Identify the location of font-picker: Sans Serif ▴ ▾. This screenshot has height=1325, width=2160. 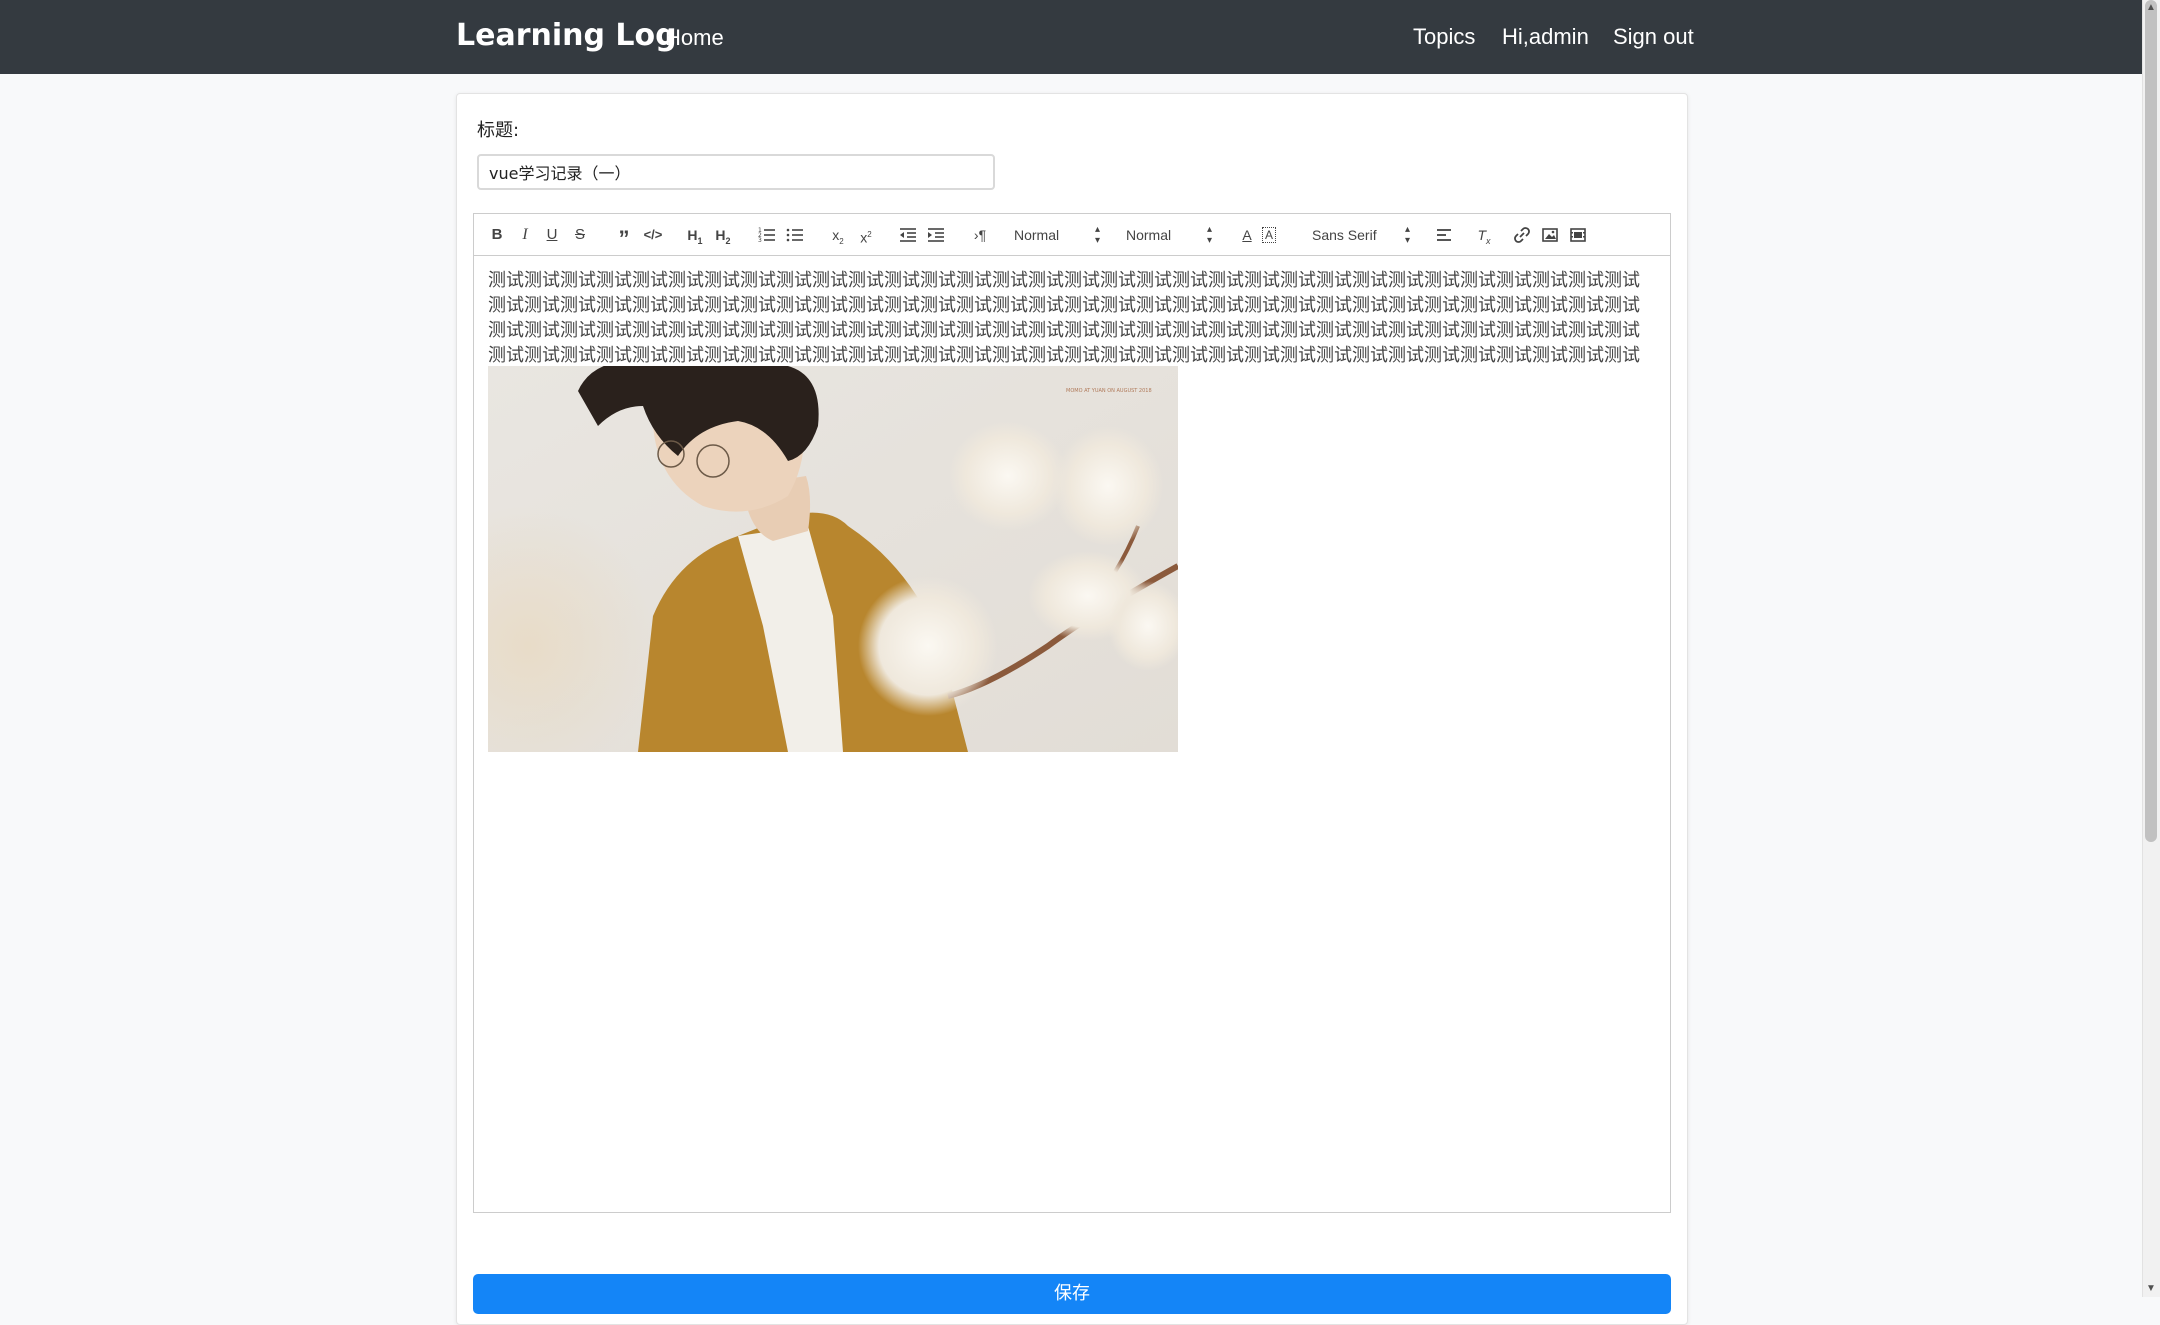
(1361, 235).